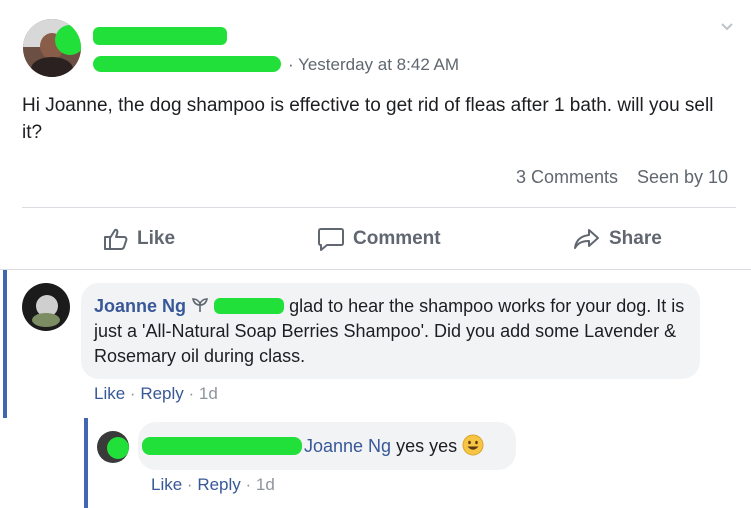 Image resolution: width=751 pixels, height=508 pixels. Describe the element at coordinates (218, 484) in the screenshot. I see `reply-reply-link: Reply` at that location.